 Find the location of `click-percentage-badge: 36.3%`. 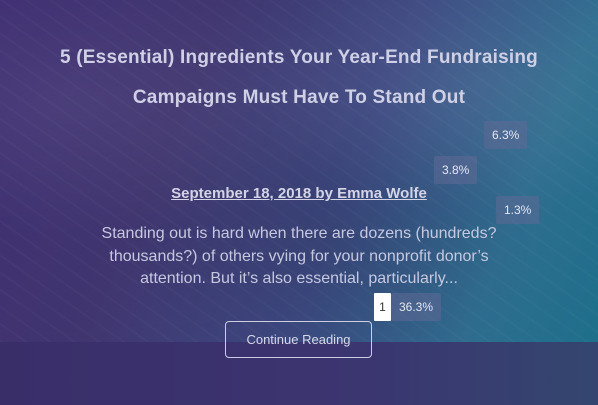

click-percentage-badge: 36.3% is located at coordinates (416, 307).